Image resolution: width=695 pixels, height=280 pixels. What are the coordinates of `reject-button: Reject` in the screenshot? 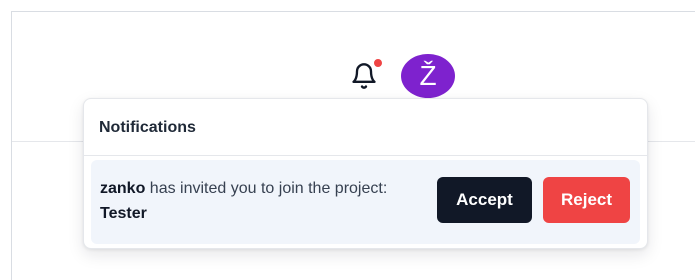 It's located at (586, 200).